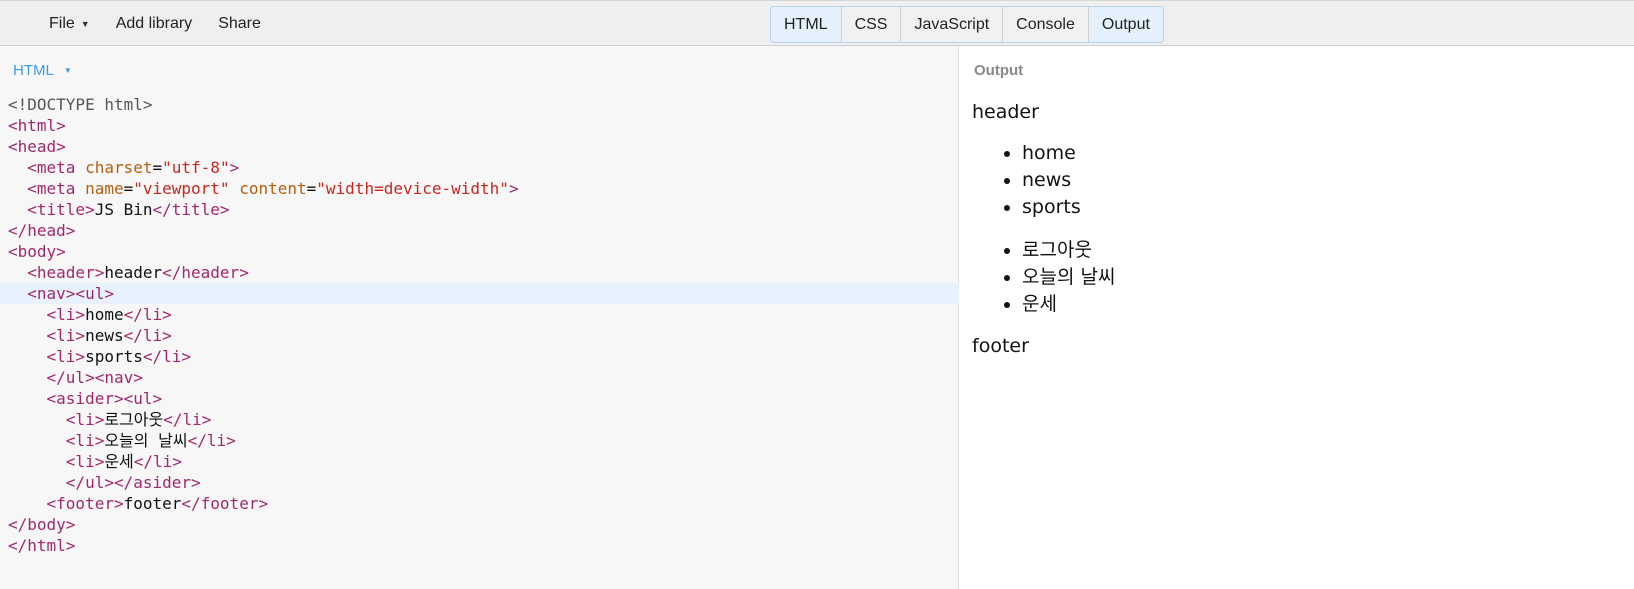 The image size is (1634, 589). What do you see at coordinates (104, 314) in the screenshot?
I see `code-token: home` at bounding box center [104, 314].